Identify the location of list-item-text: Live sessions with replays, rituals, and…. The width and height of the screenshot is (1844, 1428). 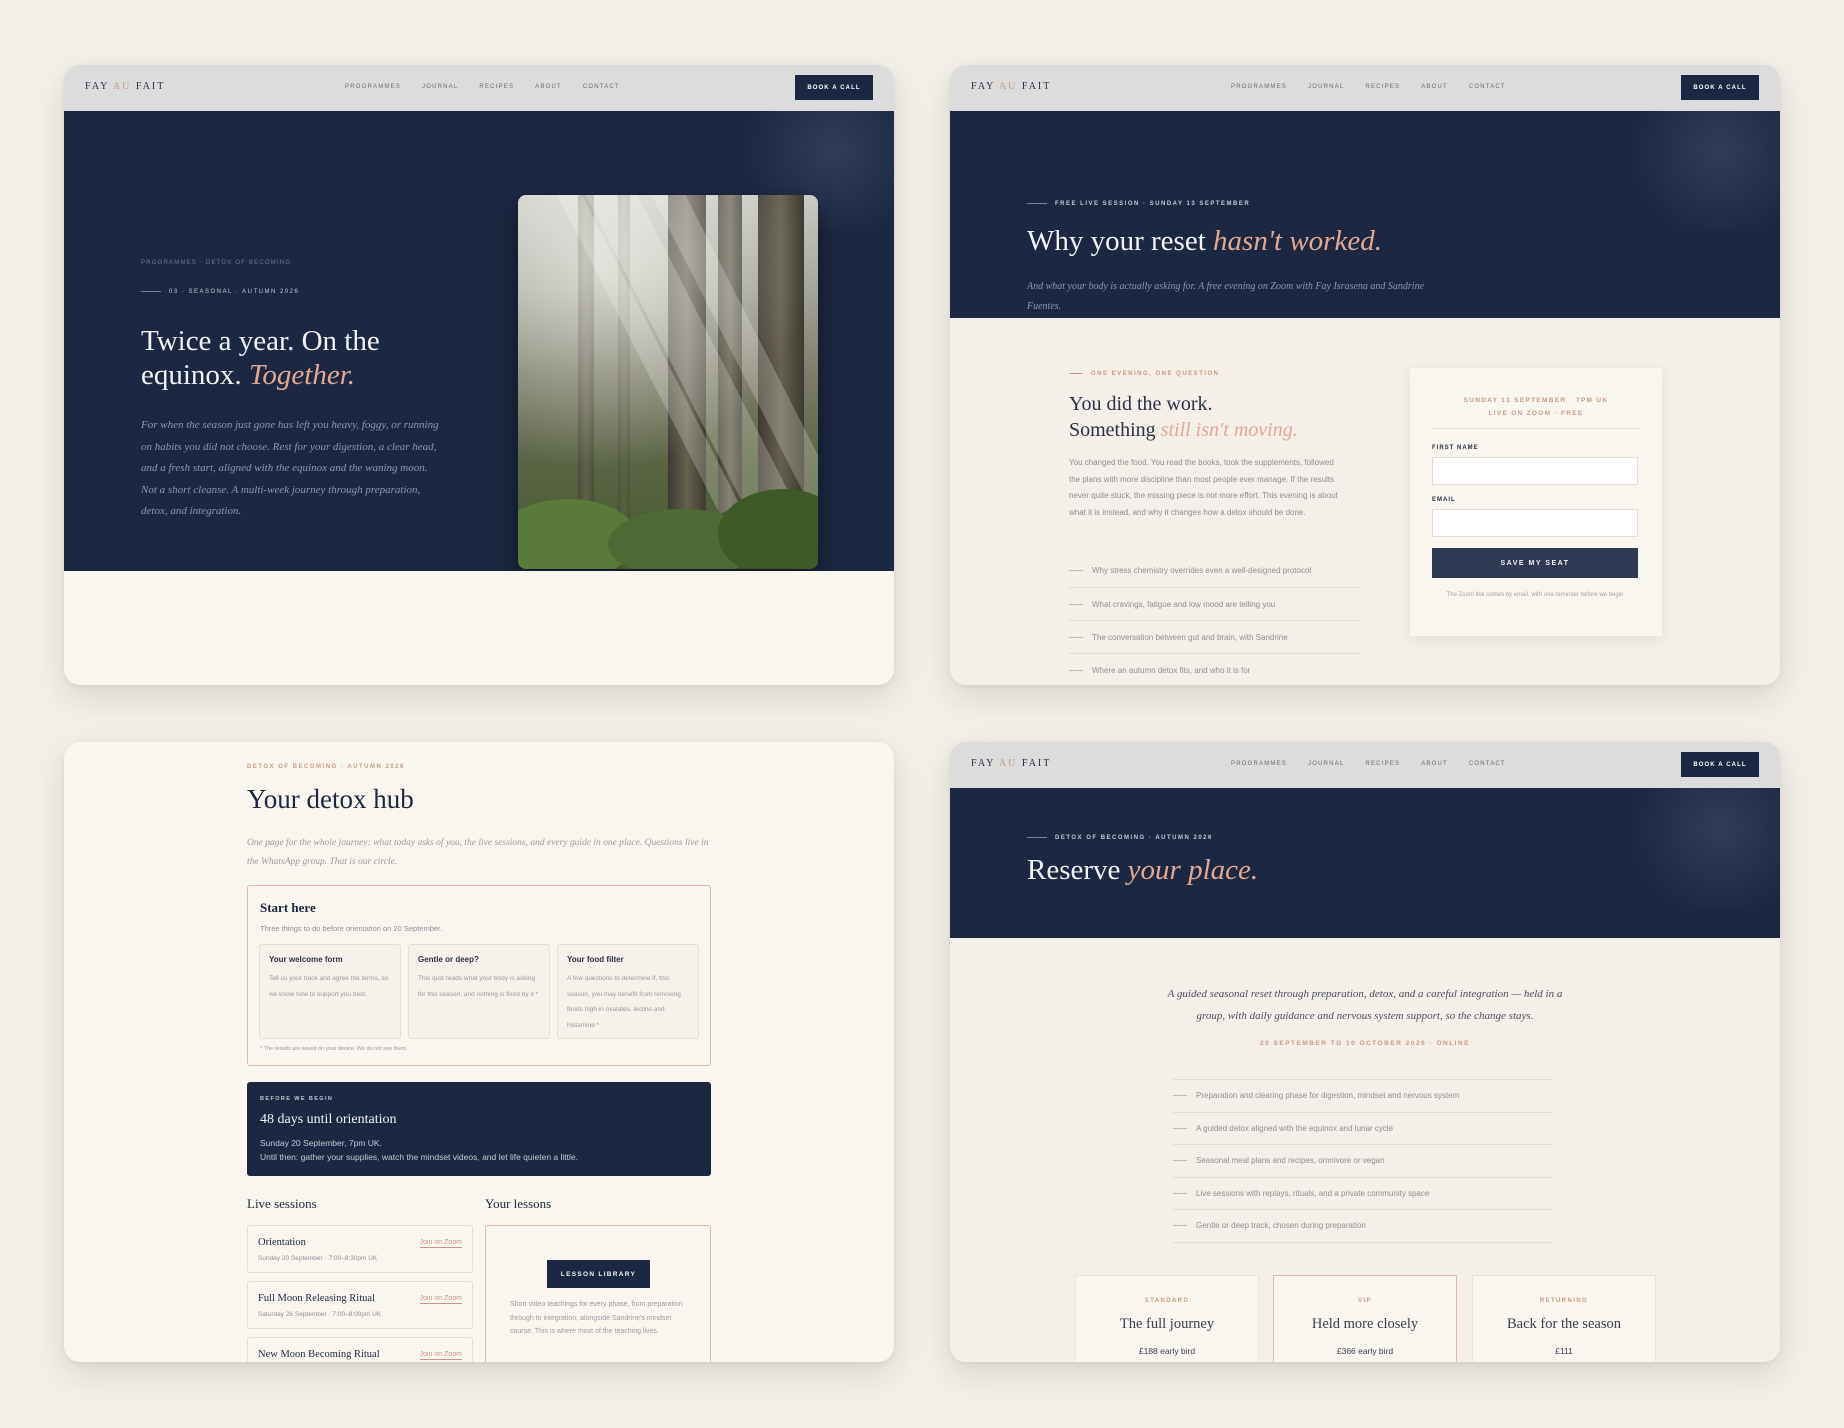
(1313, 1193).